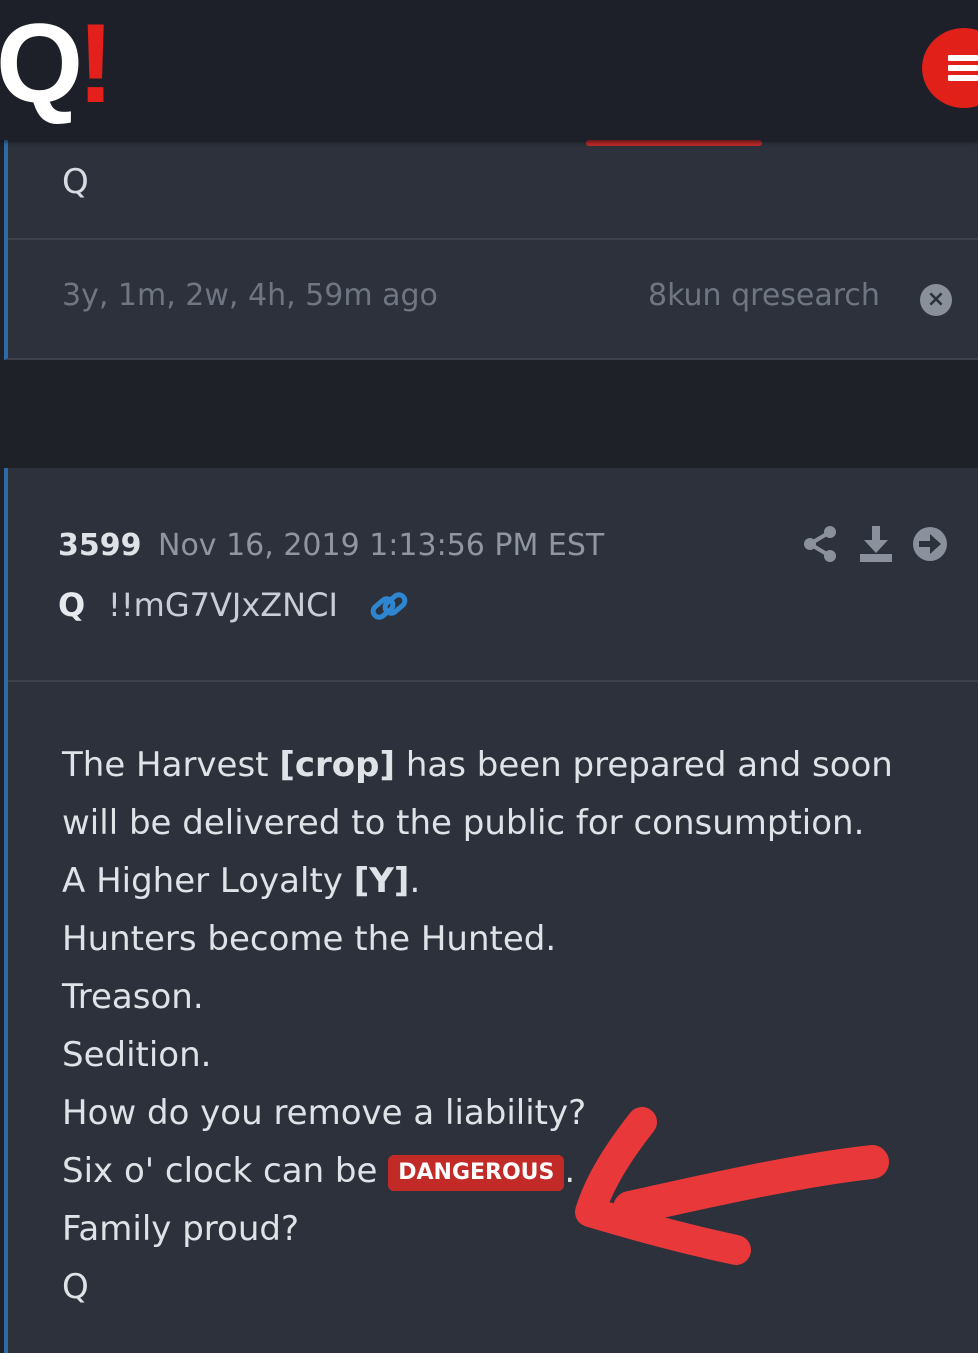 The height and width of the screenshot is (1353, 978). Describe the element at coordinates (72, 605) in the screenshot. I see `post-author: Q` at that location.